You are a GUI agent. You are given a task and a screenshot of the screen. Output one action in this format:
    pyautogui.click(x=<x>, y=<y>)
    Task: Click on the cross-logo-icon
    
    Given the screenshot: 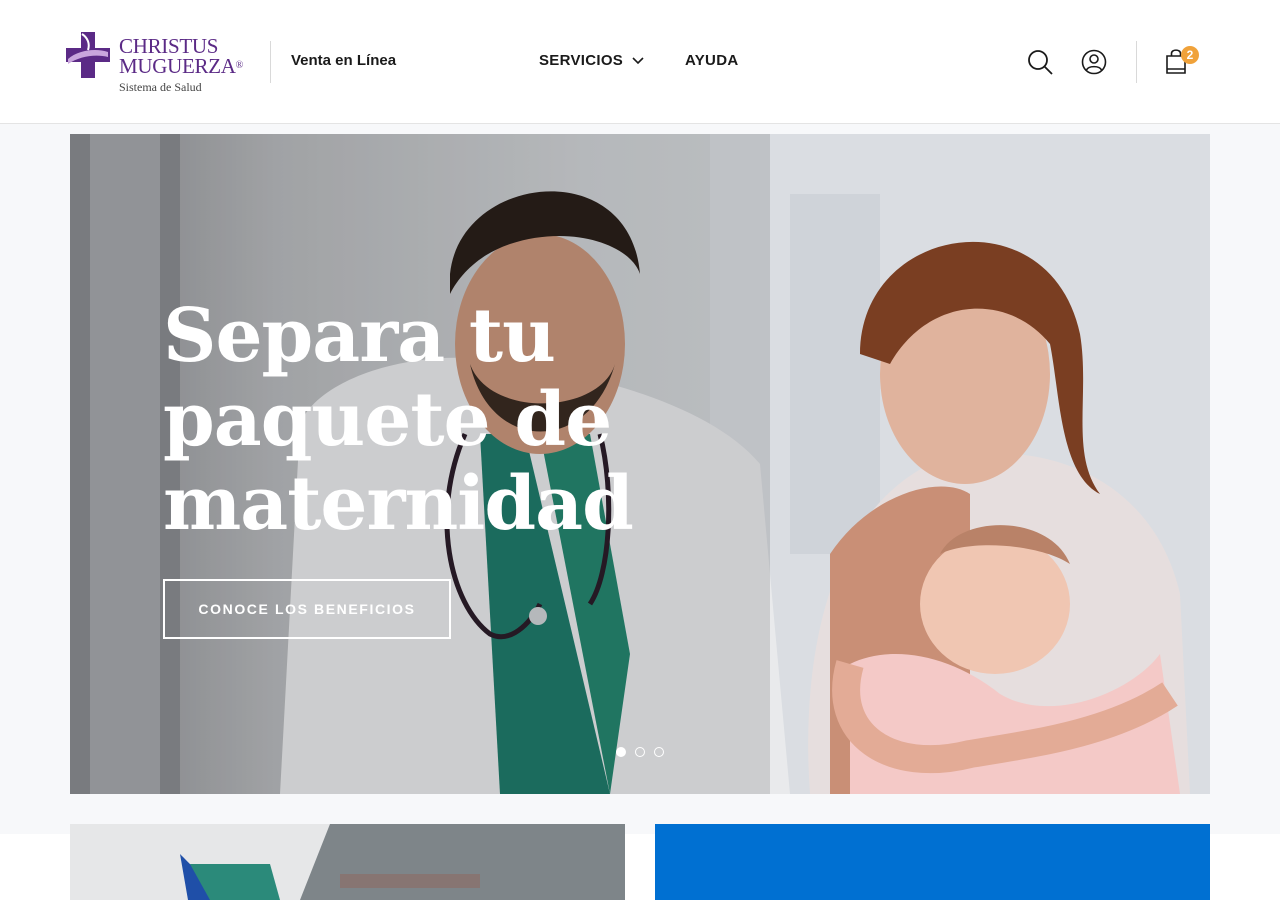 What is the action you would take?
    pyautogui.click(x=88, y=55)
    